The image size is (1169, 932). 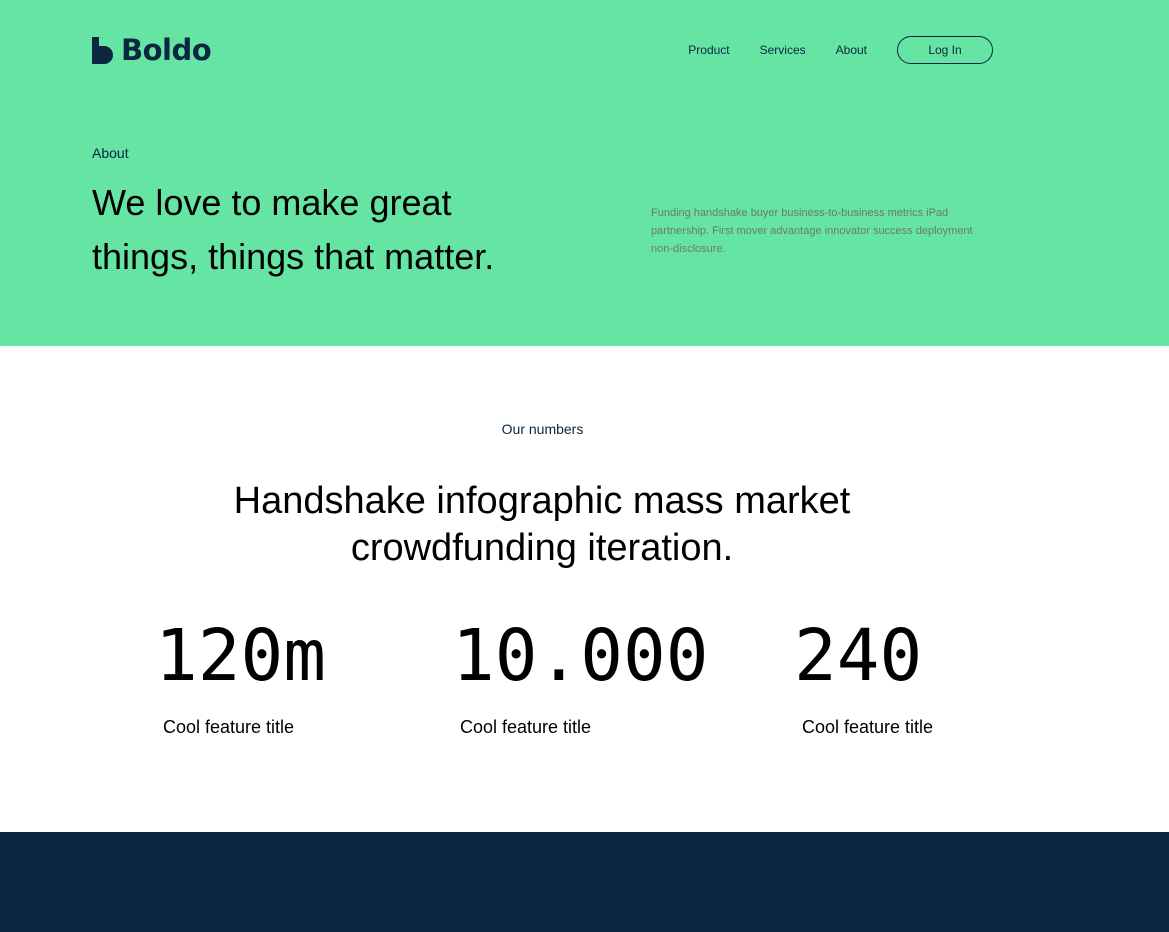 What do you see at coordinates (526, 727) in the screenshot?
I see `stat-label-2: Cool feature title` at bounding box center [526, 727].